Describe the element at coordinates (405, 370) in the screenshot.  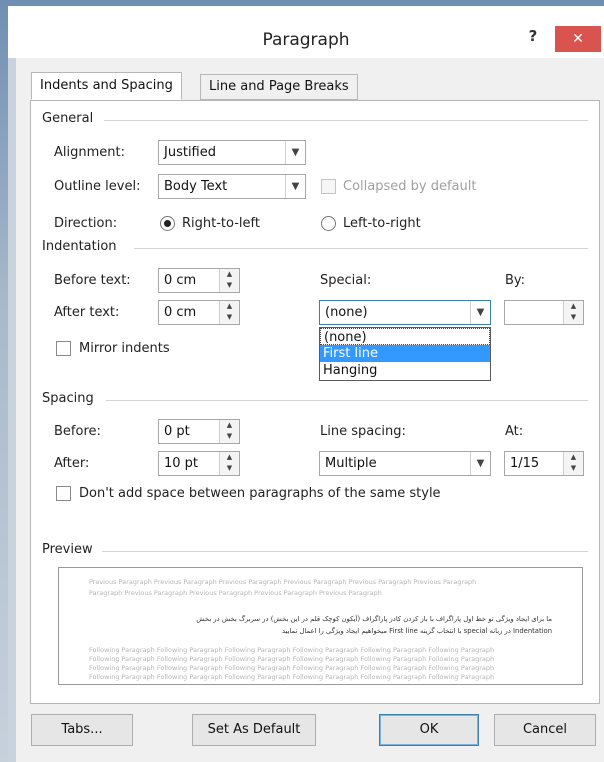
I see `option-hanging: Hanging` at that location.